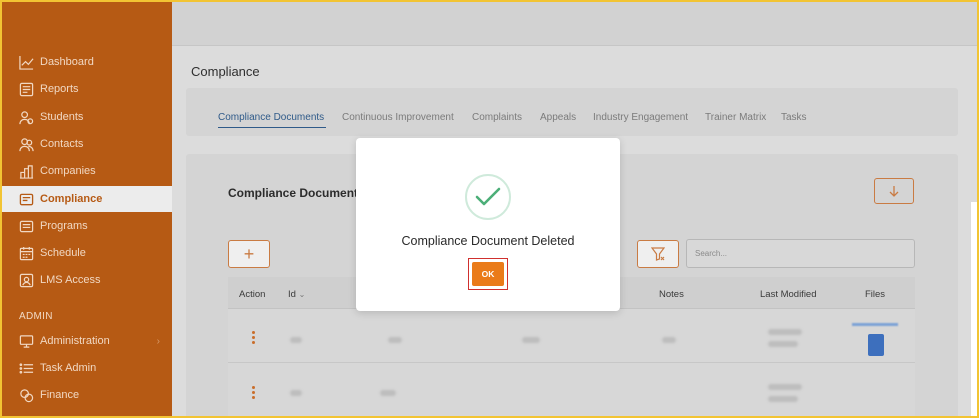 The width and height of the screenshot is (979, 418). I want to click on sidebar-item-companies: Companies, so click(87, 171).